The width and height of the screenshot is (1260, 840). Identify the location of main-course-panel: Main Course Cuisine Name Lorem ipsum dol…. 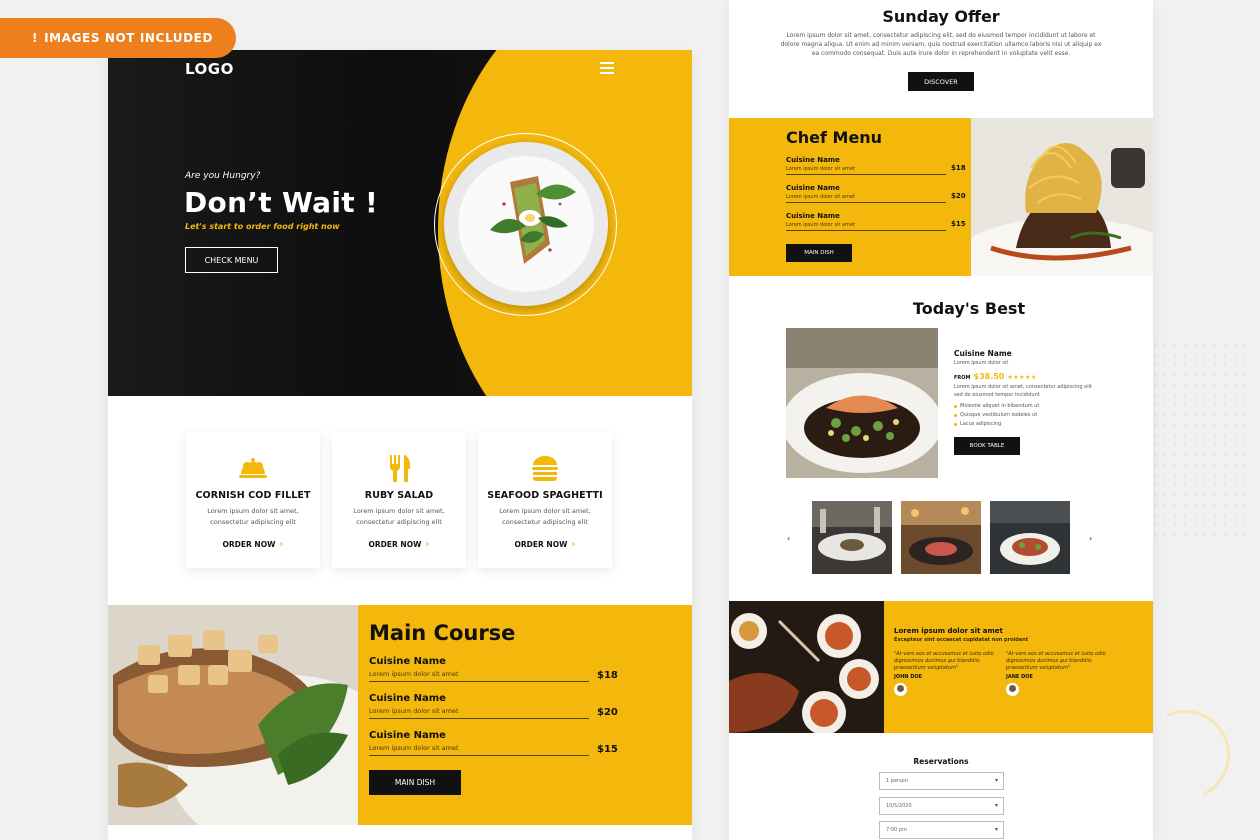
(525, 715).